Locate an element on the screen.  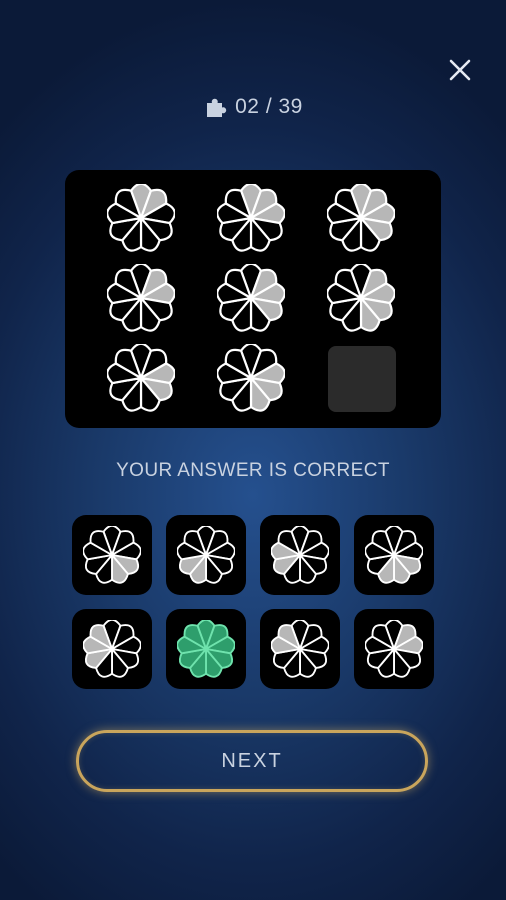
puzzle-icon is located at coordinates (216, 107).